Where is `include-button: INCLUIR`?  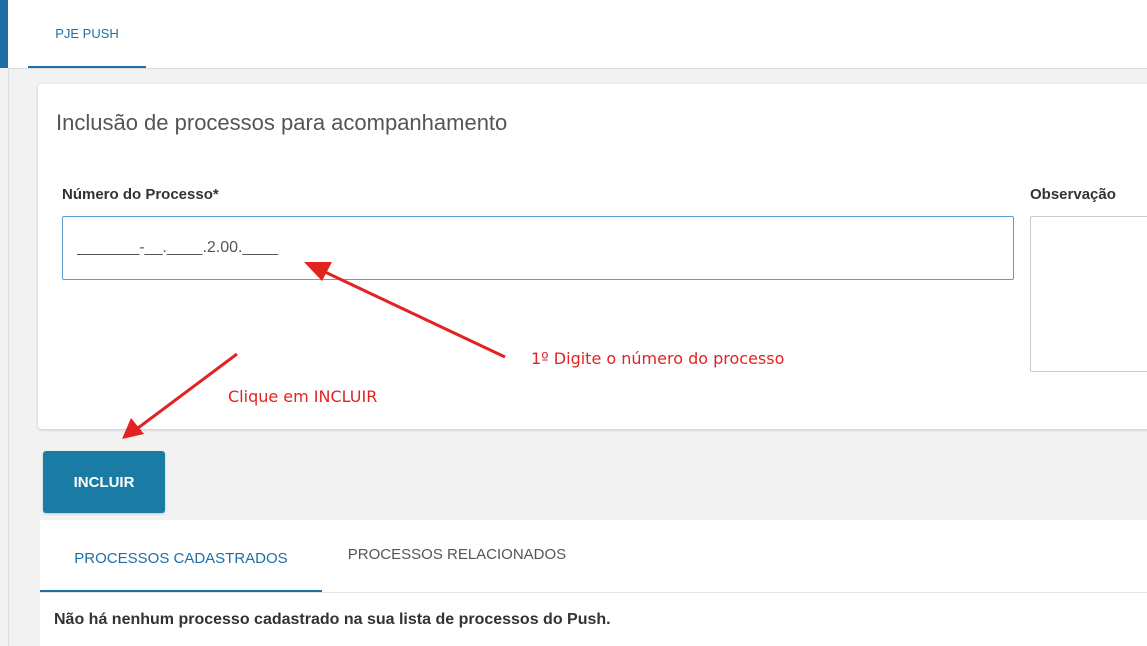
include-button: INCLUIR is located at coordinates (104, 482).